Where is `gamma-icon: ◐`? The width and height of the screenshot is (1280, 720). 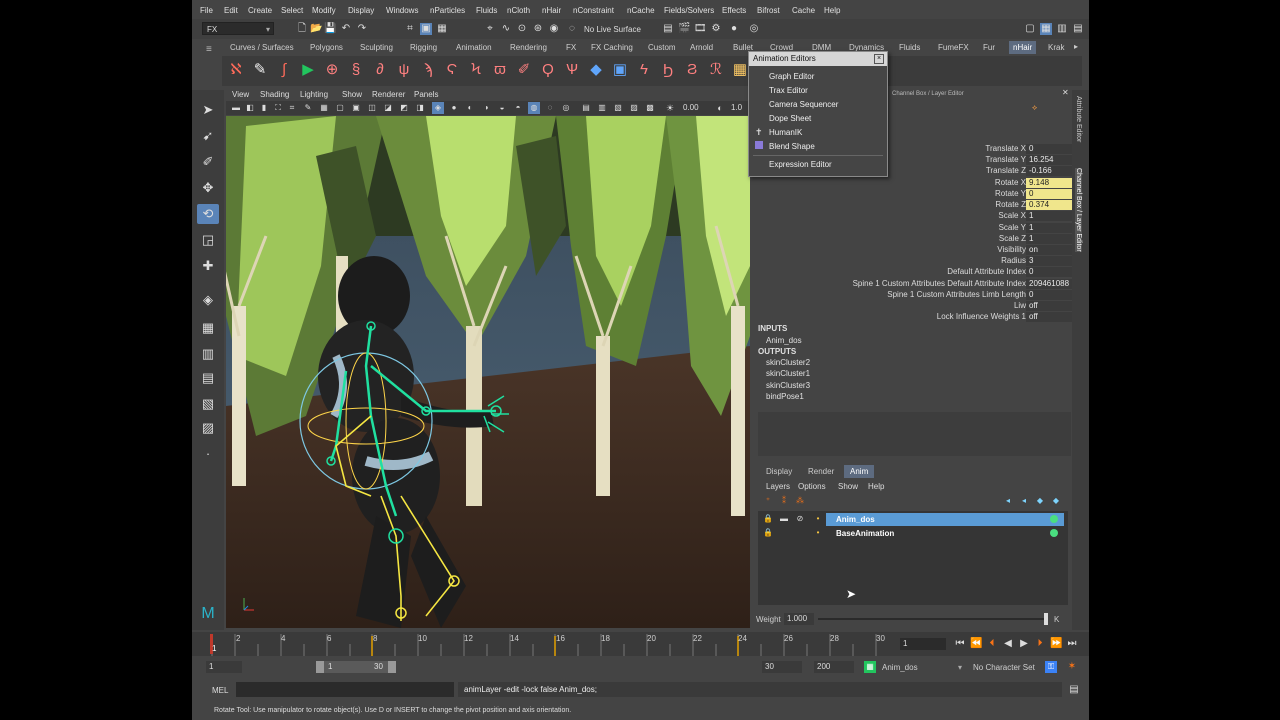 gamma-icon: ◐ is located at coordinates (720, 108).